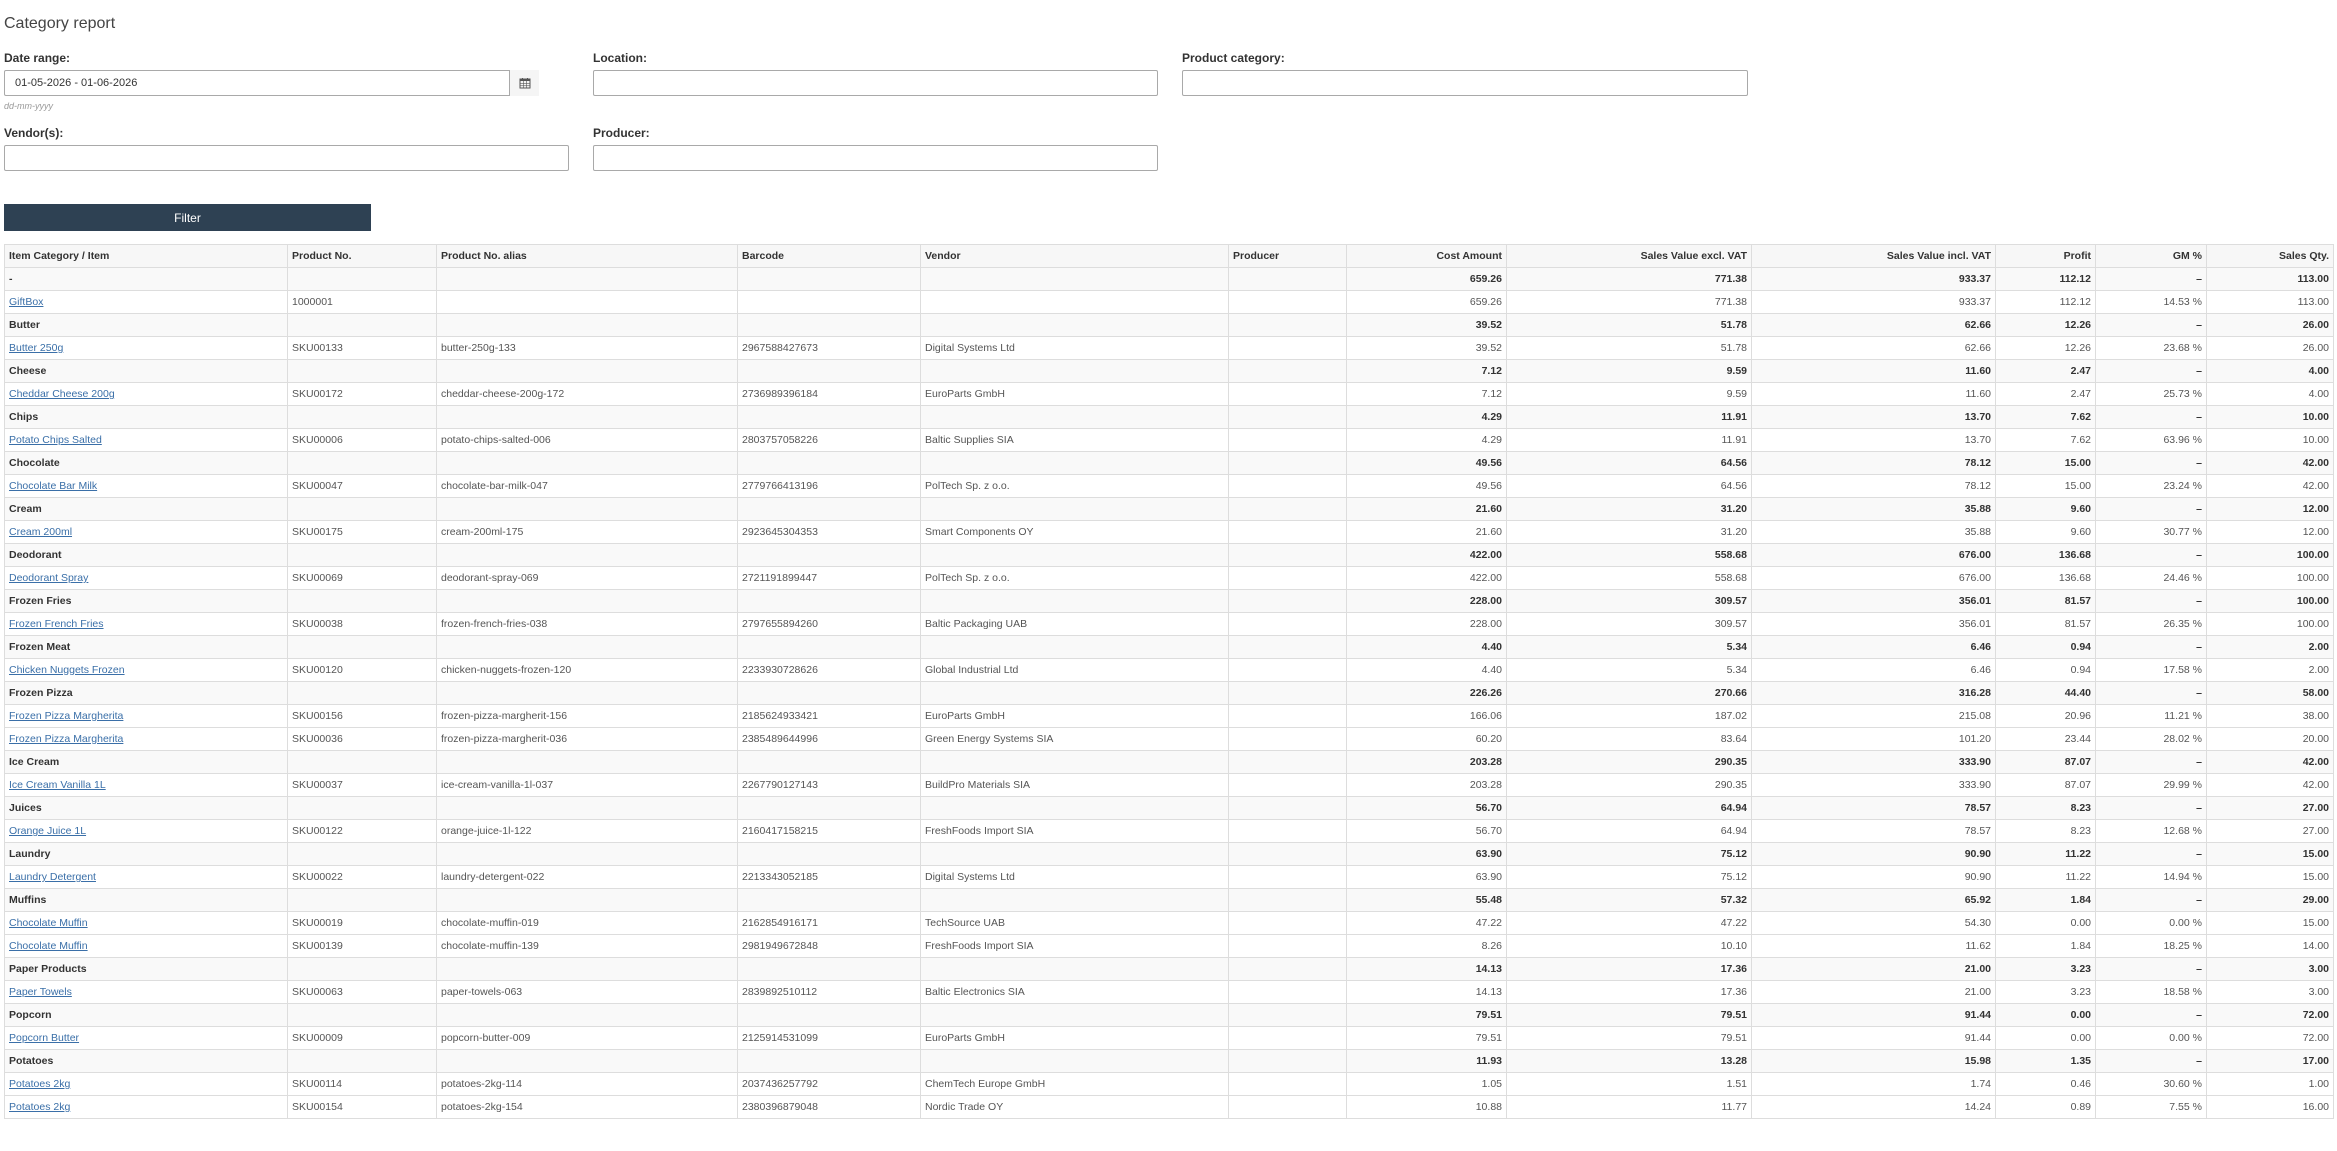 The width and height of the screenshot is (2337, 1151). Describe the element at coordinates (146, 256) in the screenshot. I see `column-header: Item Category / Item` at that location.